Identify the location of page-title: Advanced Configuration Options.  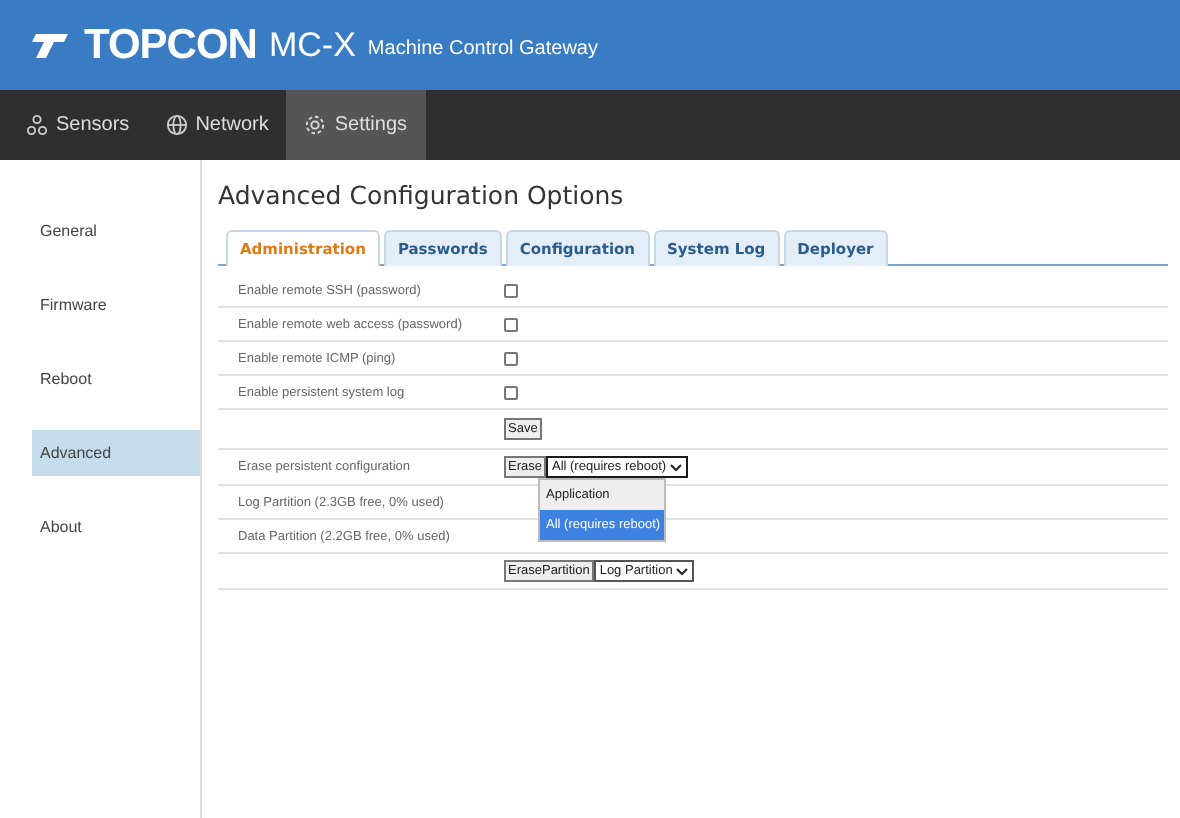
(422, 195).